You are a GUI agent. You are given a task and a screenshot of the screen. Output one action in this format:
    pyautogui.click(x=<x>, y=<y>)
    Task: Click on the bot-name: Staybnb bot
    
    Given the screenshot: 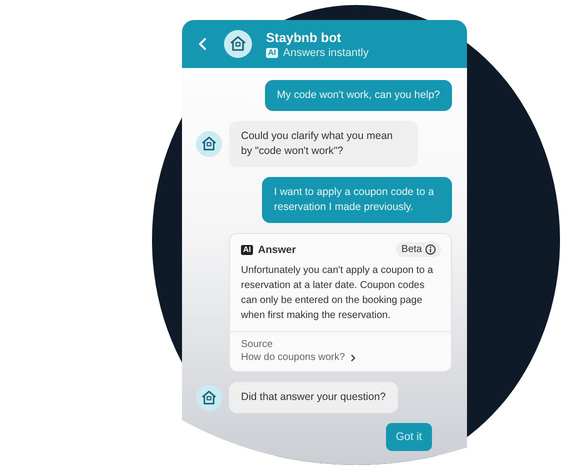 What is the action you would take?
    pyautogui.click(x=304, y=37)
    